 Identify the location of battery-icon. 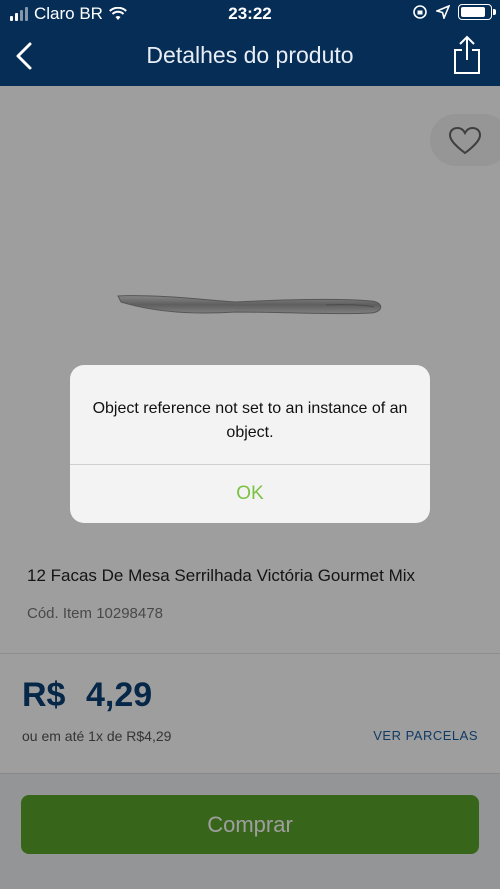
(477, 12).